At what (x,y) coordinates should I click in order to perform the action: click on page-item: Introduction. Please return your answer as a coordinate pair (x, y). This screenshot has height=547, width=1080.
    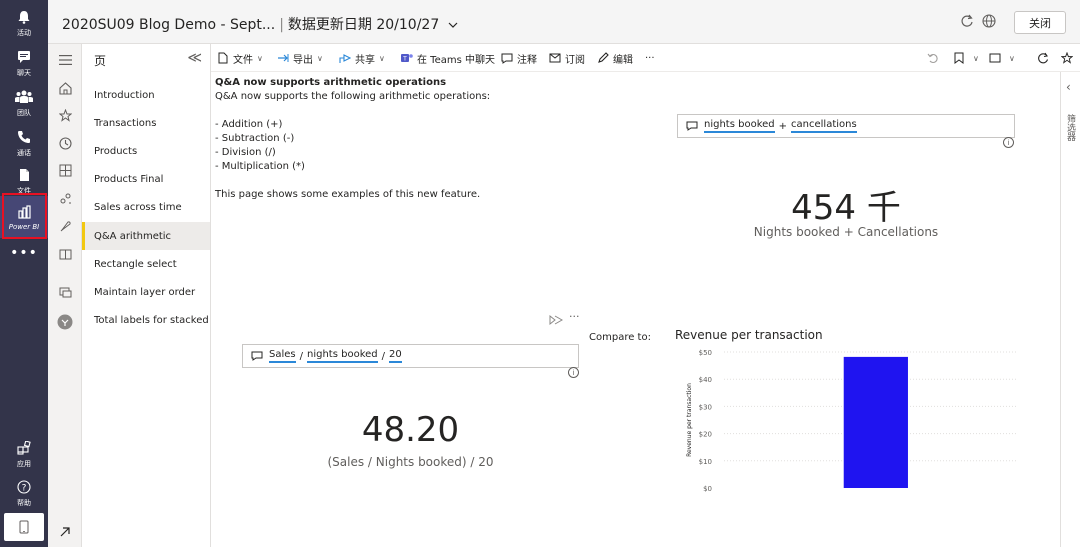
    Looking at the image, I should click on (146, 95).